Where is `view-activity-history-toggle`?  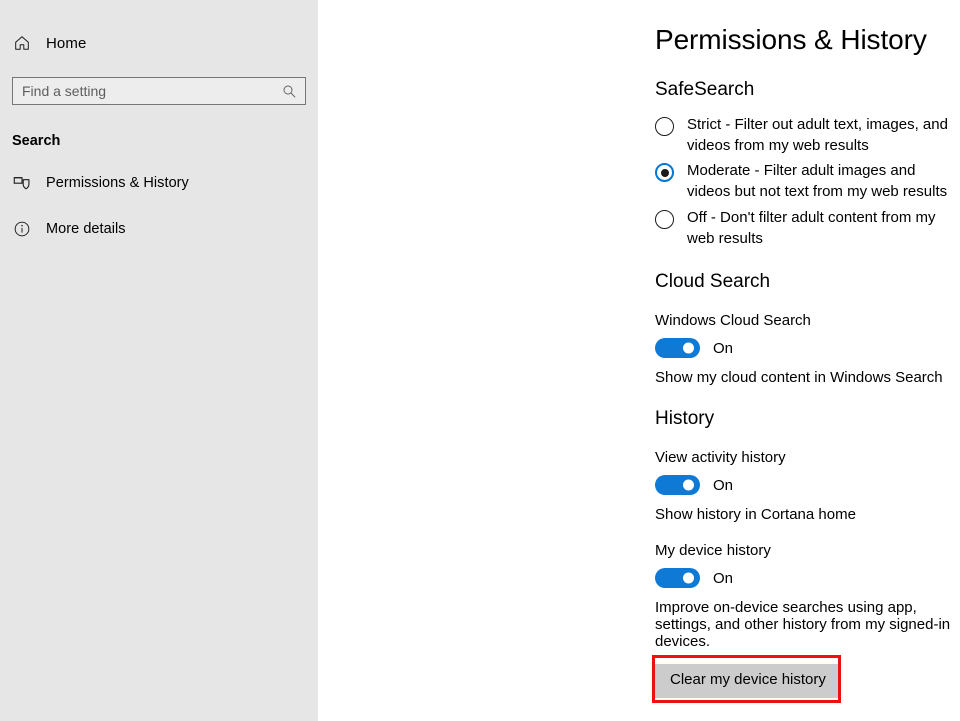
view-activity-history-toggle is located at coordinates (677, 485).